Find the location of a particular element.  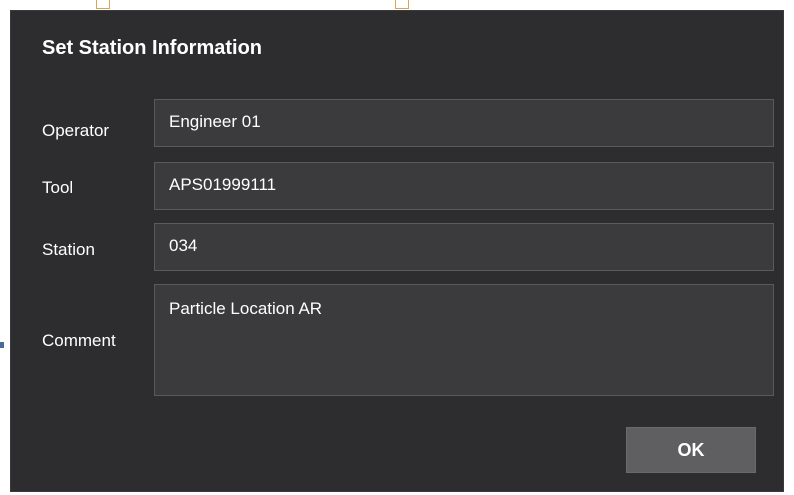

station-input: 034 is located at coordinates (464, 247).